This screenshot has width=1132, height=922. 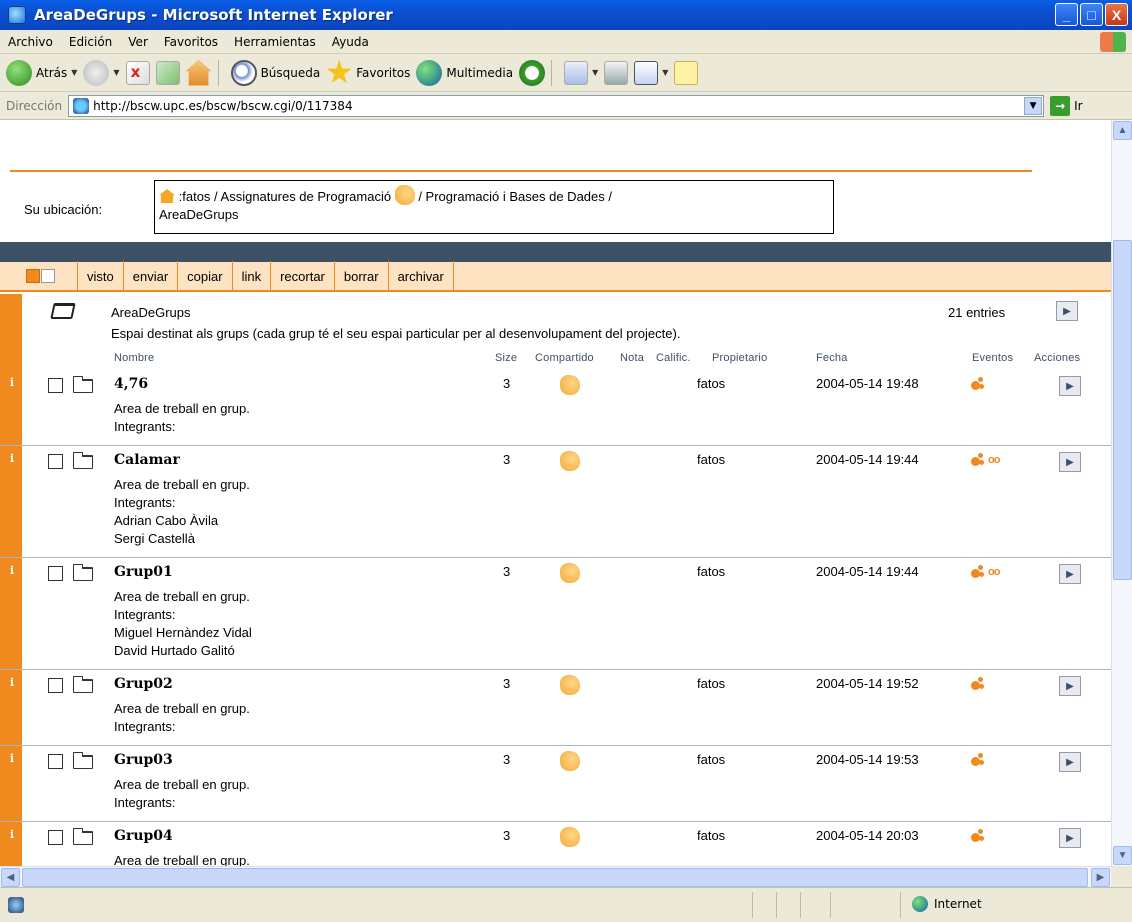 I want to click on media-button: Multimedia, so click(x=464, y=72).